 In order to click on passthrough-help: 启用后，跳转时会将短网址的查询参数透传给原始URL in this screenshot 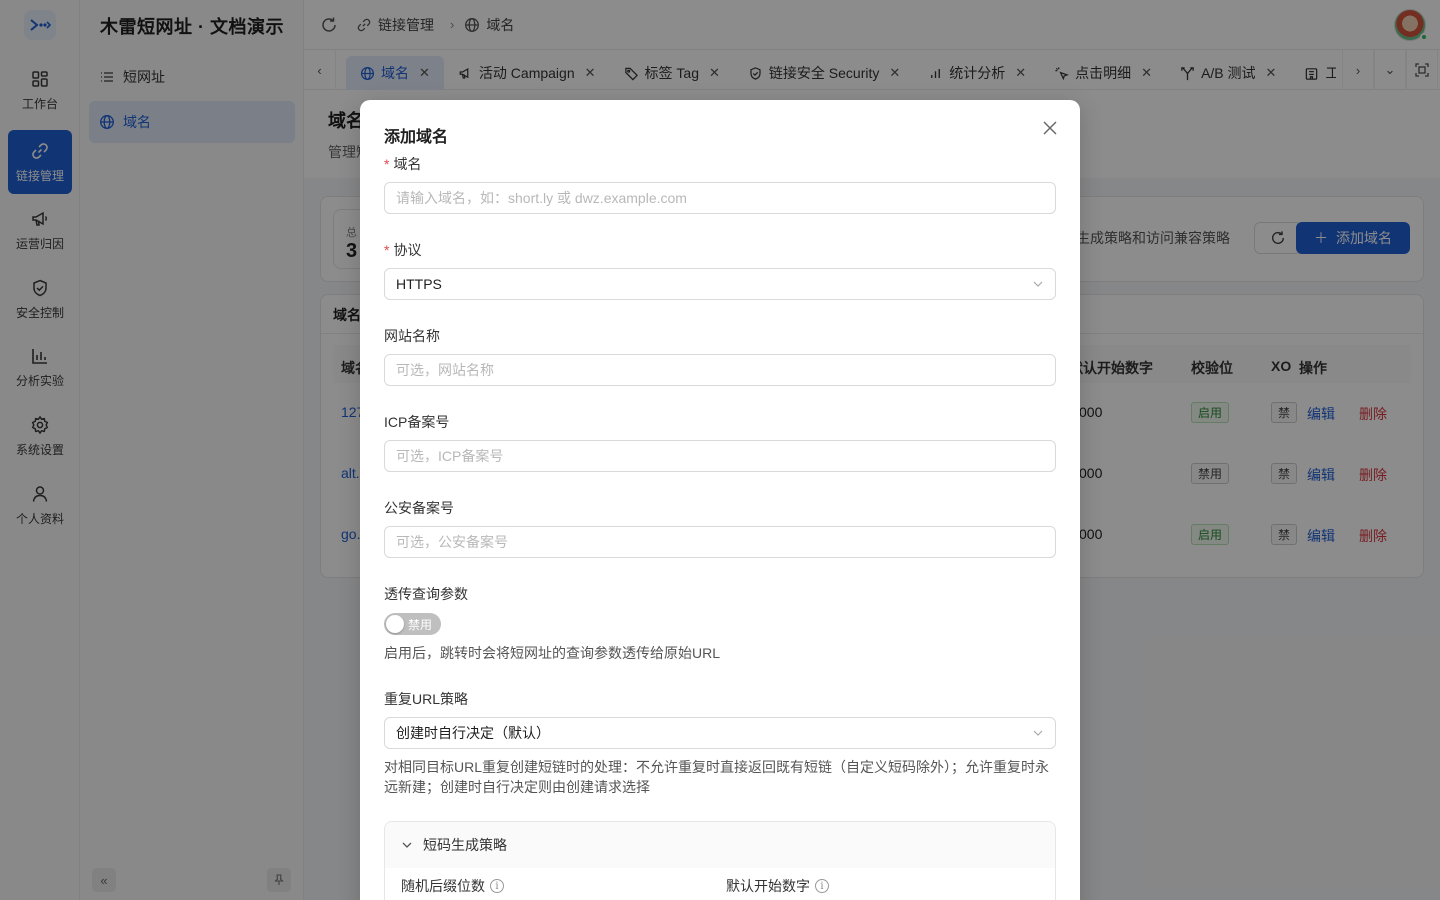, I will do `click(552, 653)`.